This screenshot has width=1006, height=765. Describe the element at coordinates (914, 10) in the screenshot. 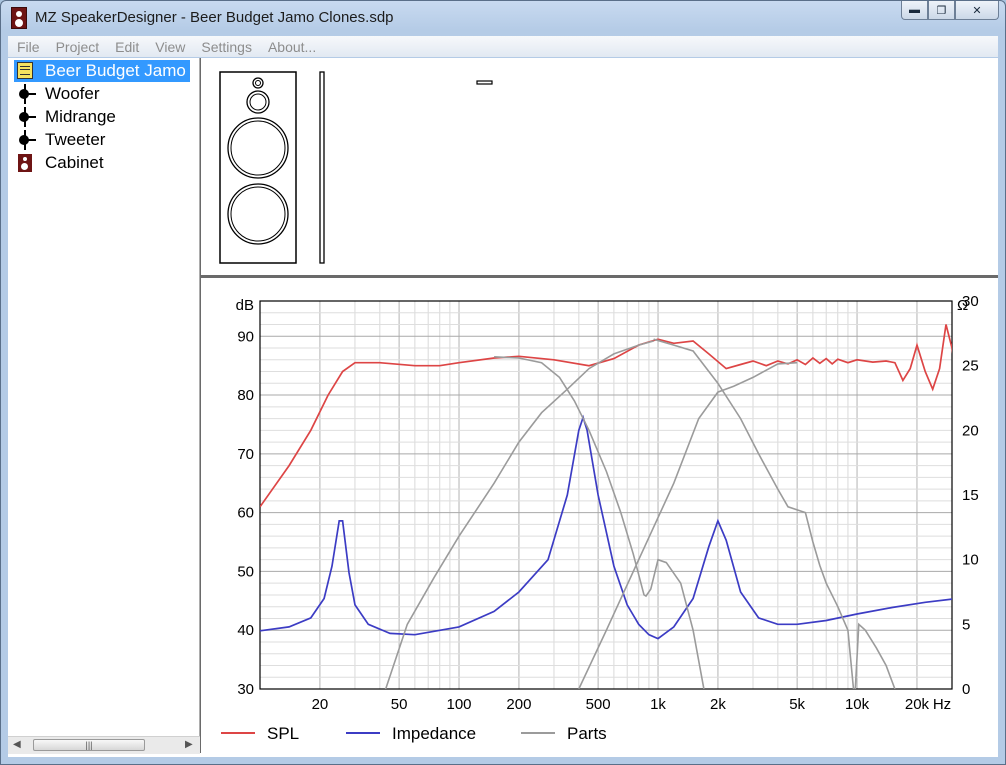

I see `minimize-button: ▬` at that location.